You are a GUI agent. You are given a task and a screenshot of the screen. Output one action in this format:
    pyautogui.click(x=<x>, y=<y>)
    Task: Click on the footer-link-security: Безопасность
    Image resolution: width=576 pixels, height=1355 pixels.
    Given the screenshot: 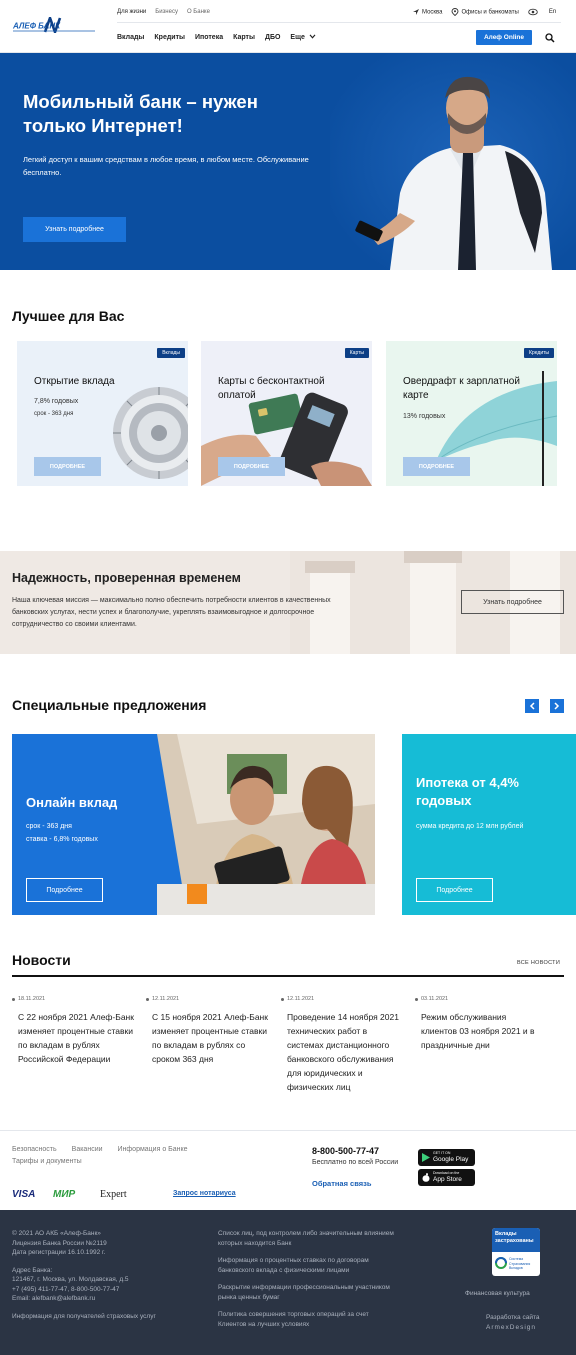 What is the action you would take?
    pyautogui.click(x=34, y=1149)
    